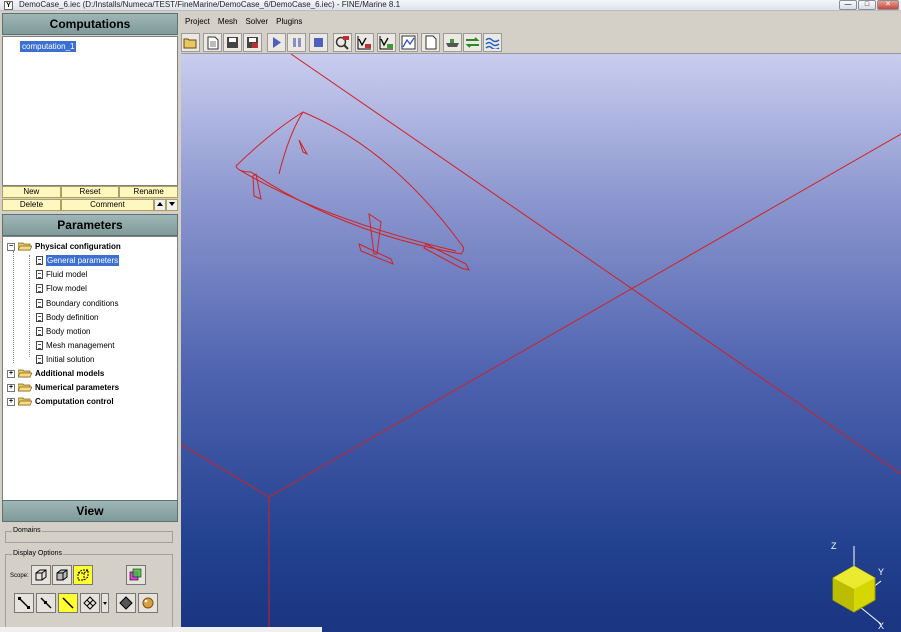  I want to click on status-strip, so click(161, 629).